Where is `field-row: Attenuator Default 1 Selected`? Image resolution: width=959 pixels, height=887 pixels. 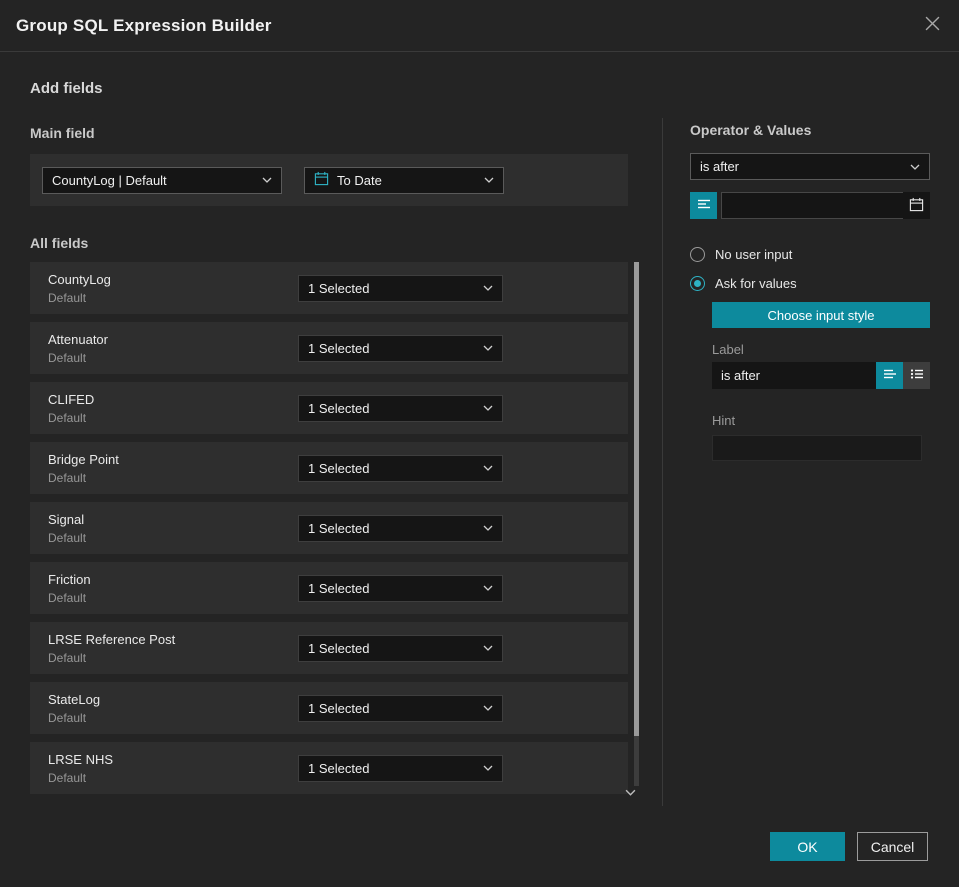
field-row: Attenuator Default 1 Selected is located at coordinates (329, 348).